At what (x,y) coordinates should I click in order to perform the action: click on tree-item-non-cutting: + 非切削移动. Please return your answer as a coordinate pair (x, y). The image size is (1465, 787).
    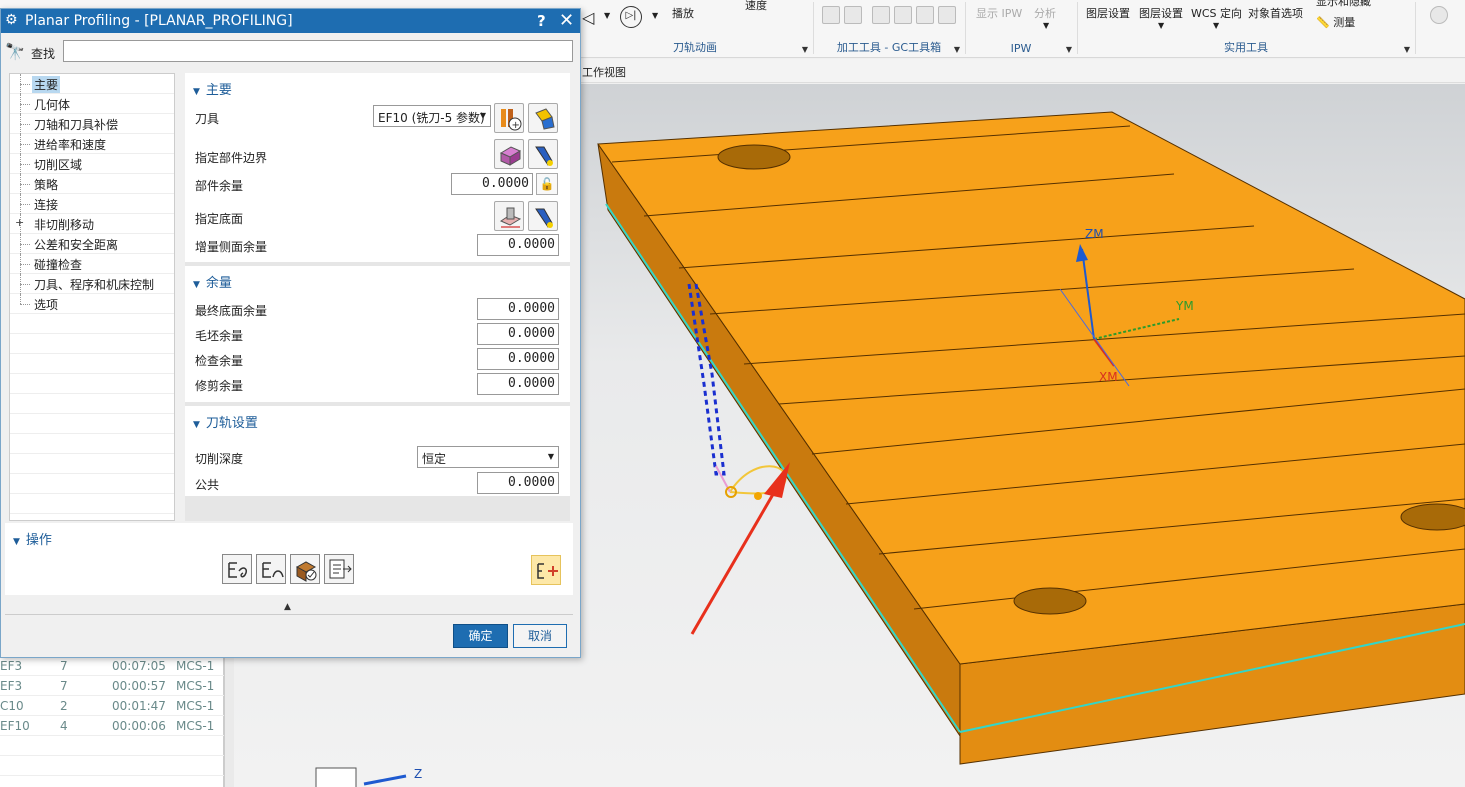
    Looking at the image, I should click on (92, 224).